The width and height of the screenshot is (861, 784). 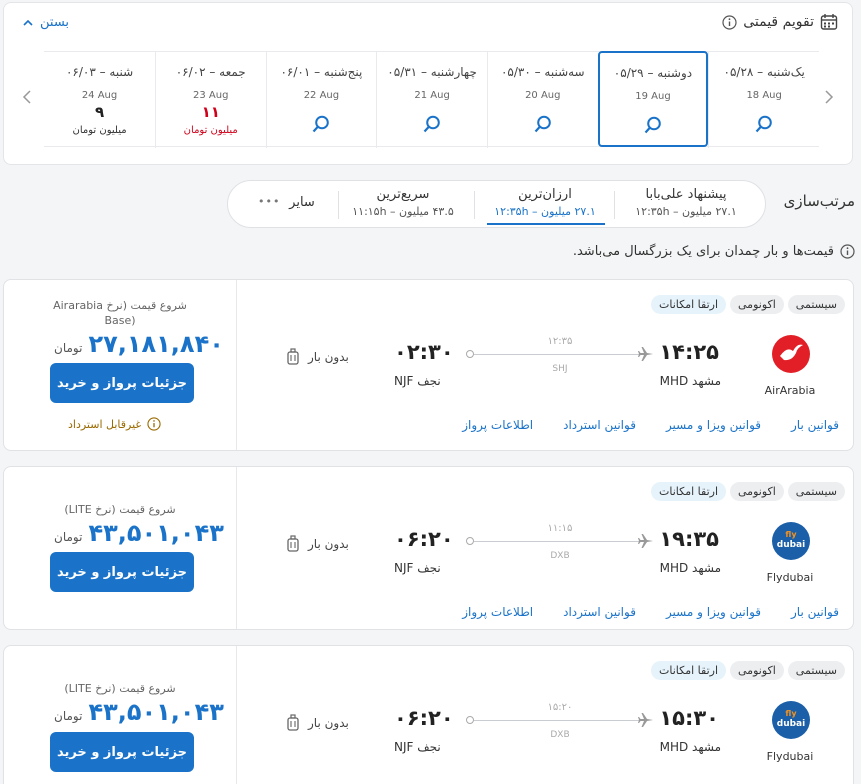 I want to click on sort-option-sub: ۲۷.۱ میلیون – ۱۲:۳۵h, so click(x=686, y=211).